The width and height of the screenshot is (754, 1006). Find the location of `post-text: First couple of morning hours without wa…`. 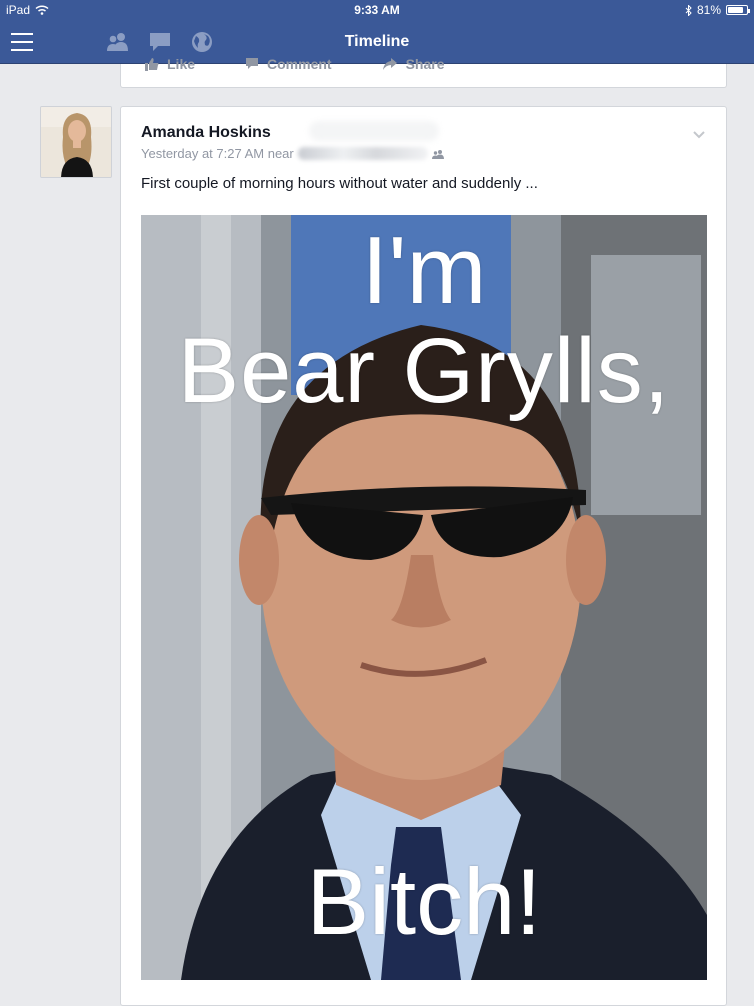

post-text: First couple of morning hours without wa… is located at coordinates (339, 183).